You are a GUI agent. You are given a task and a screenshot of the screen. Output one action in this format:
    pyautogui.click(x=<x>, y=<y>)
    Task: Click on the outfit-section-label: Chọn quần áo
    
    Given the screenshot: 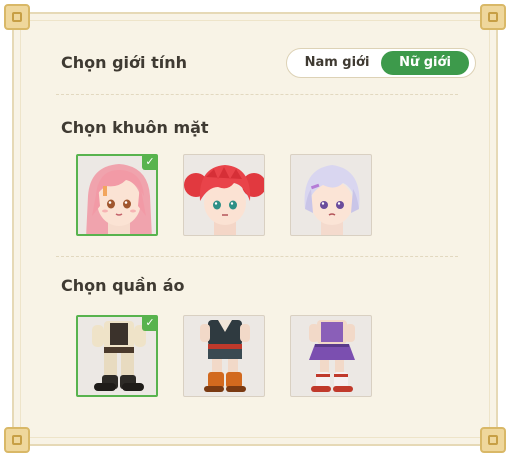 What is the action you would take?
    pyautogui.click(x=123, y=285)
    